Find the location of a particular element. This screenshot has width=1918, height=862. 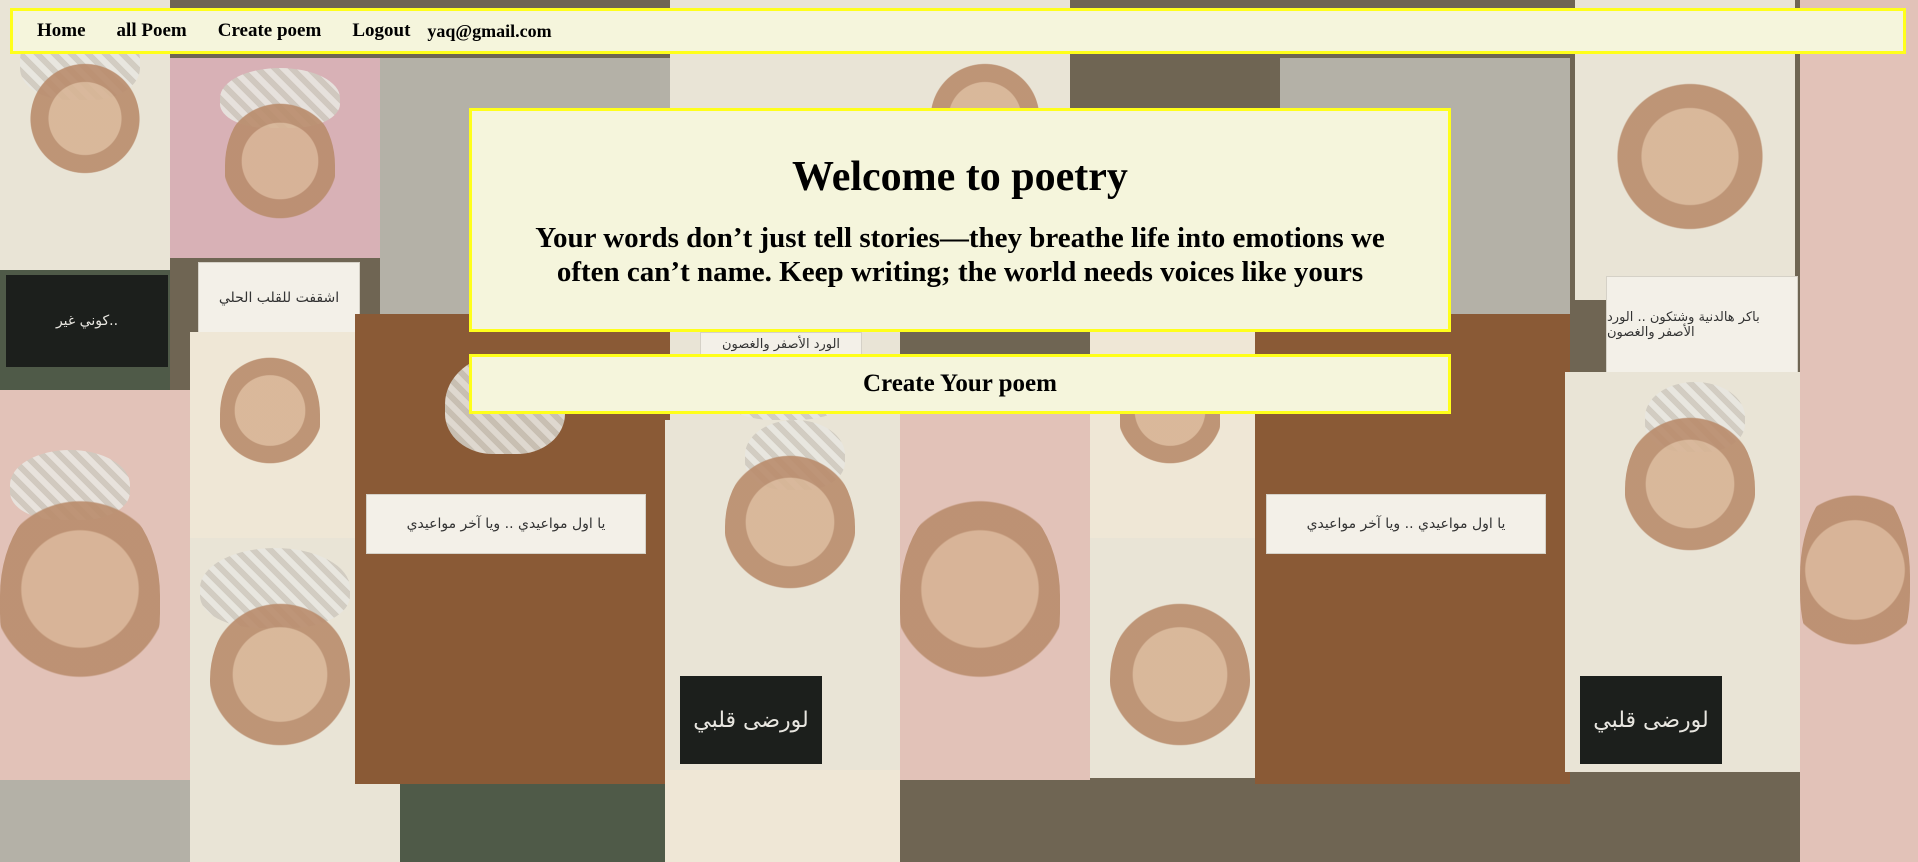

collage-note: كوني غير.. is located at coordinates (87, 321).